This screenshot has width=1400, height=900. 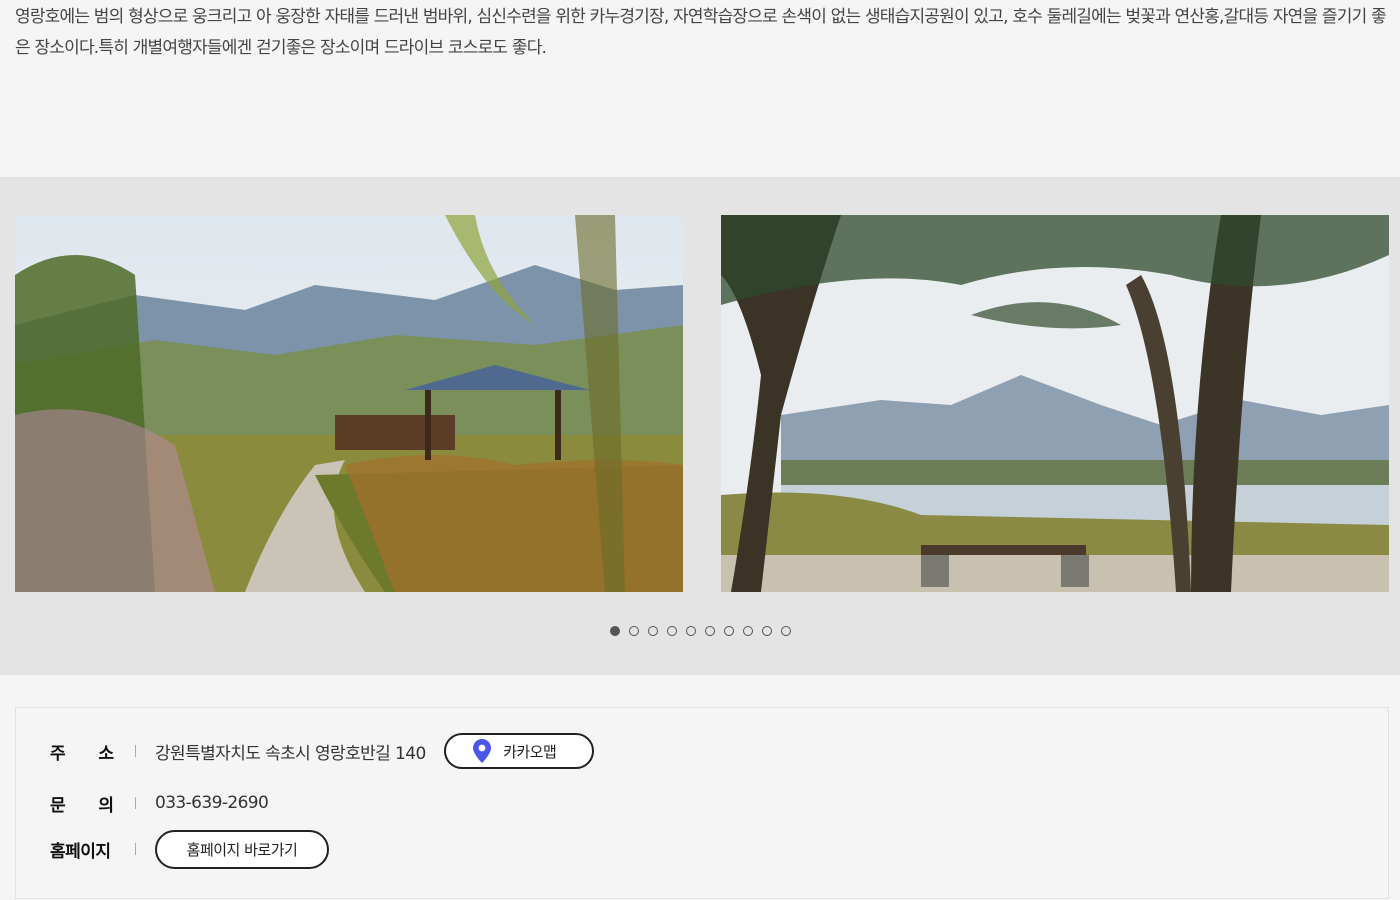 I want to click on homepage-link-button: 홈페이지 바로가기, so click(x=242, y=849).